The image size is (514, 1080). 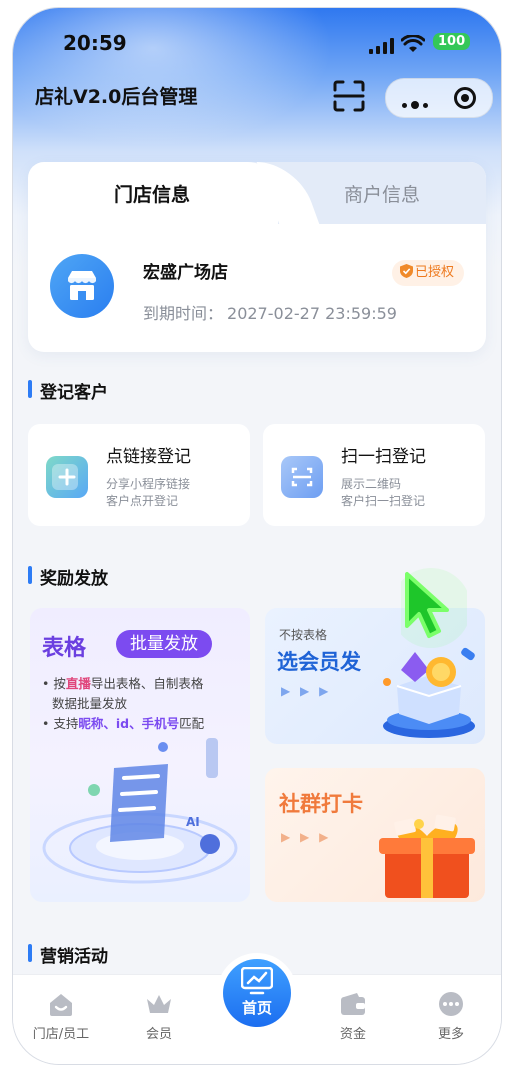 I want to click on store-name: 宏盛广场店, so click(x=185, y=273).